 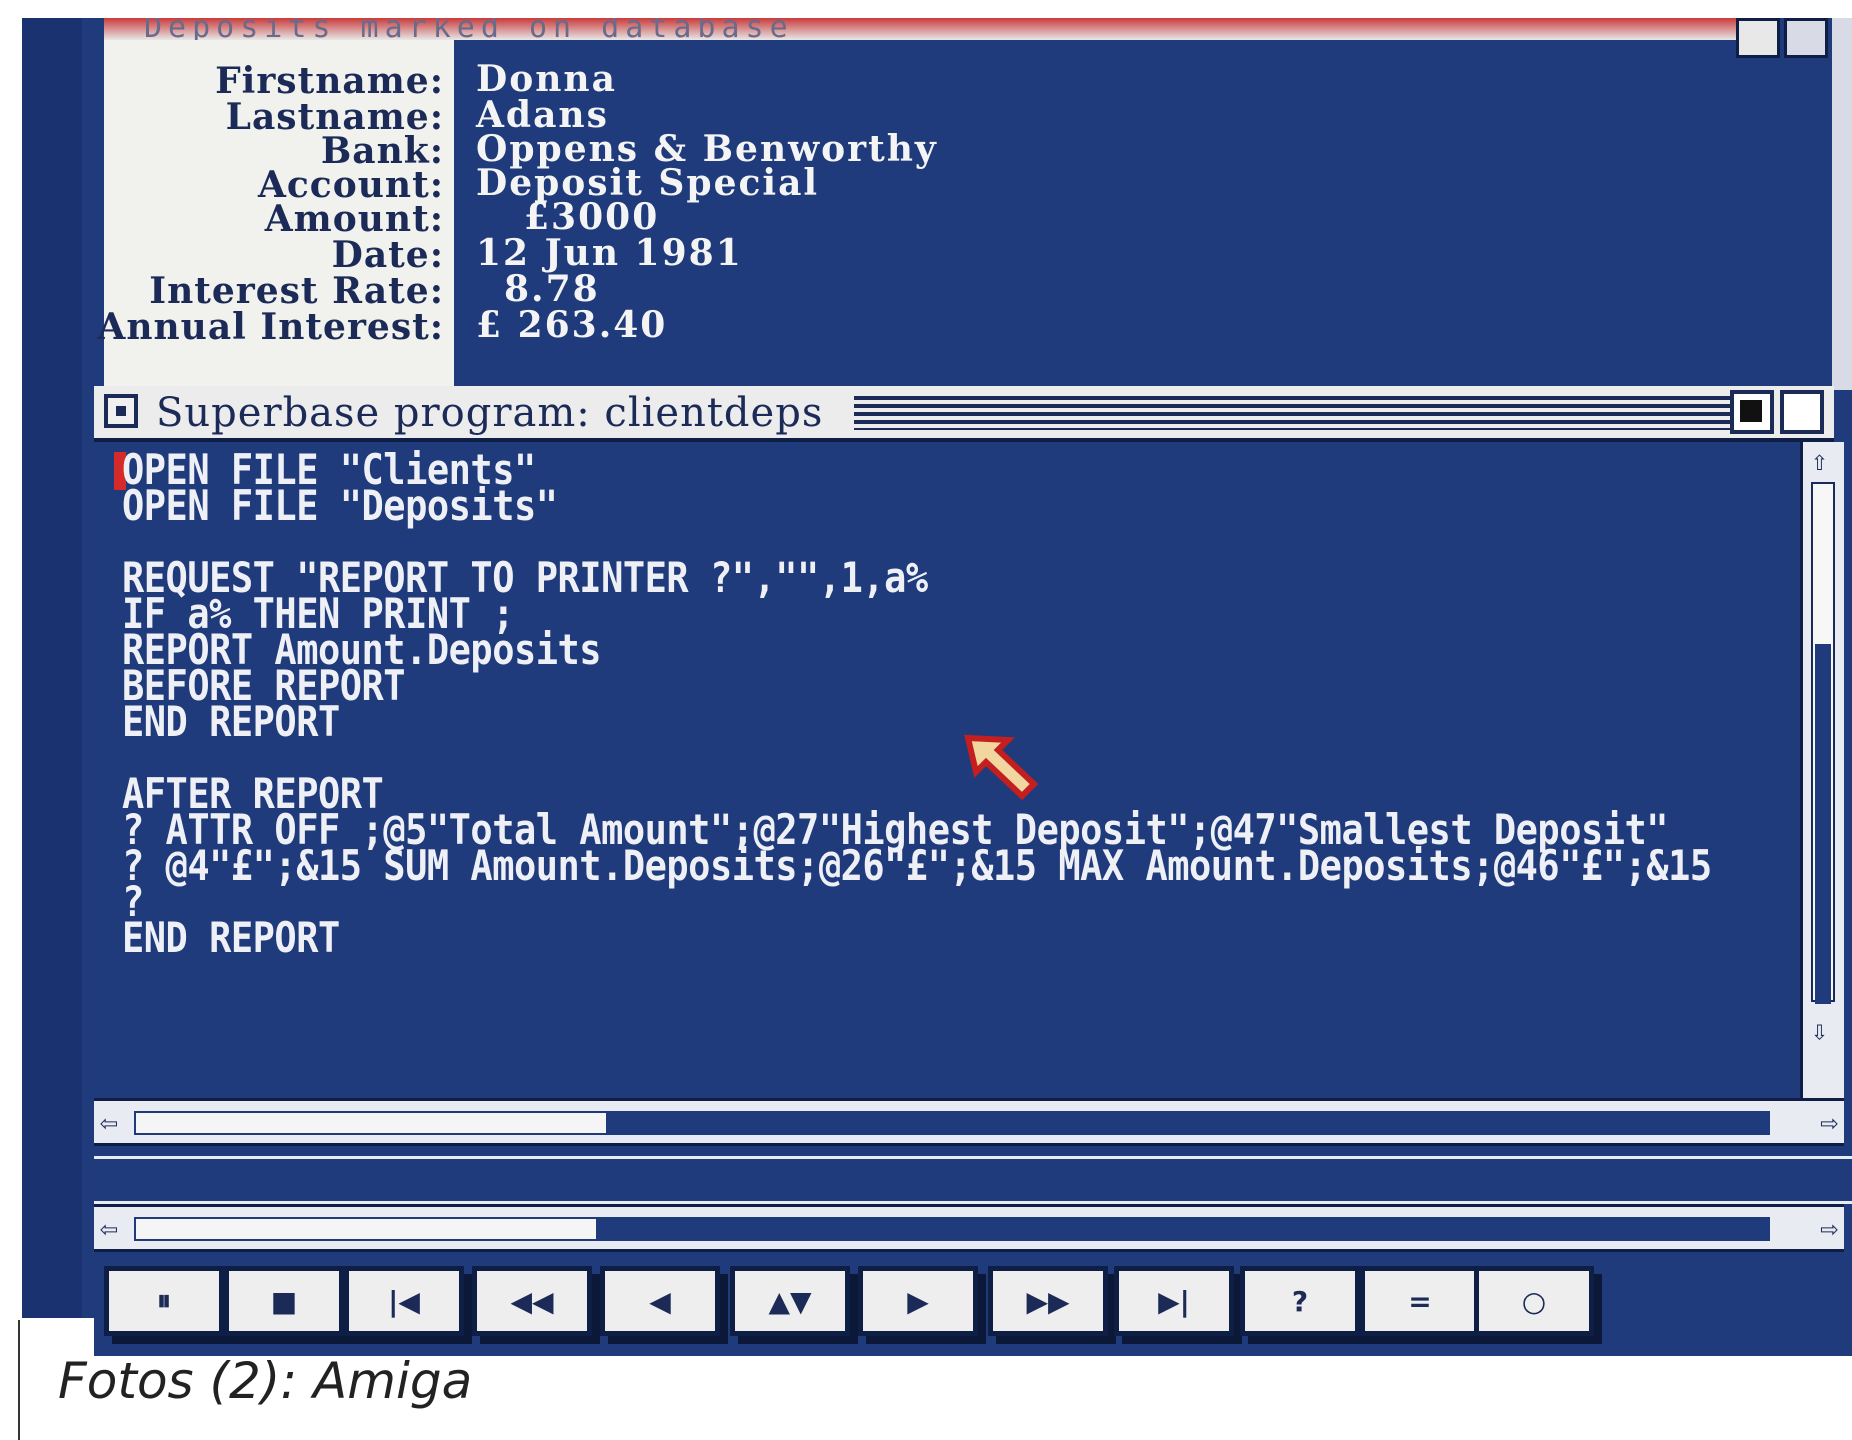 I want to click on record-control-bar: ⏸ ■ |◀ ◀◀ ◀ ▲▼ ▶ ▶▶ ▶| ? = ○, so click(x=973, y=1311).